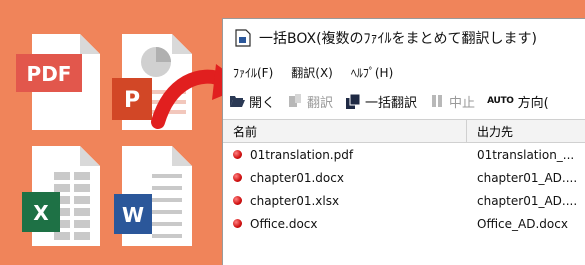 The image size is (585, 265). What do you see at coordinates (253, 72) in the screenshot?
I see `menu-file: ﾌｧｲﾙ(F)` at bounding box center [253, 72].